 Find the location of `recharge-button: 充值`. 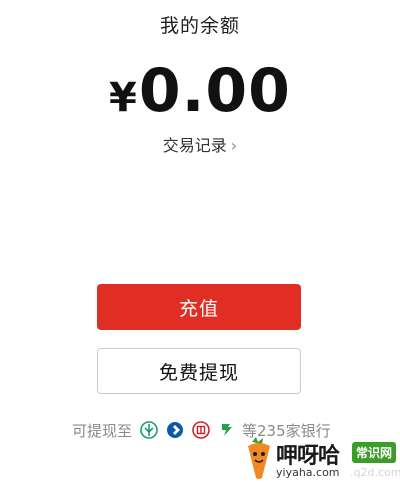

recharge-button: 充值 is located at coordinates (199, 307).